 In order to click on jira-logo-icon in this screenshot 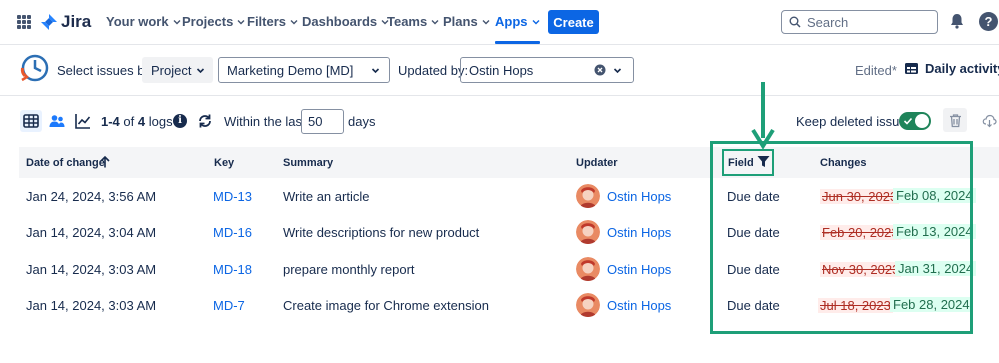, I will do `click(49, 22)`.